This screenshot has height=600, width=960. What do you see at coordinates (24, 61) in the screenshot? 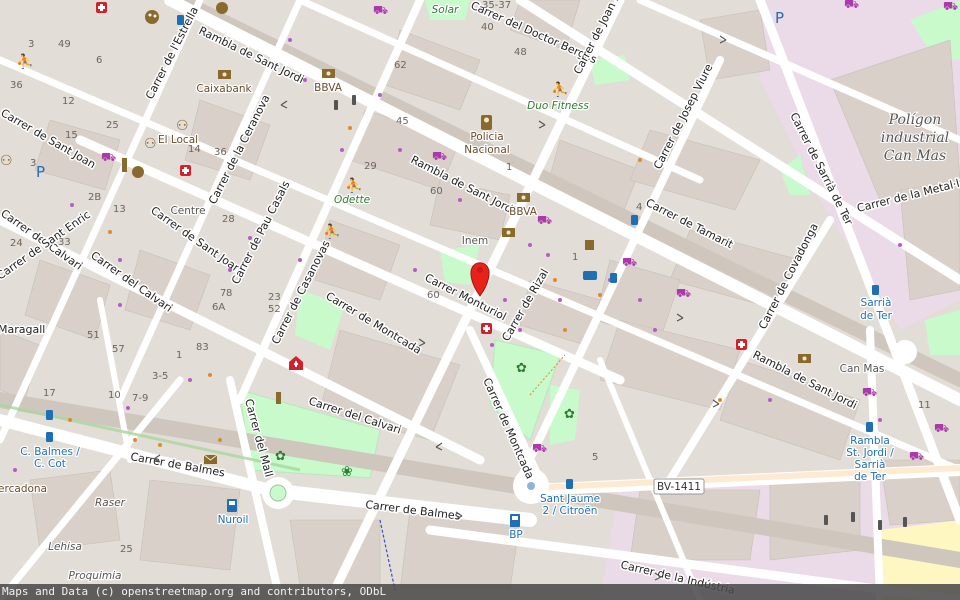
I see `fitness-icon-4: ⛹` at bounding box center [24, 61].